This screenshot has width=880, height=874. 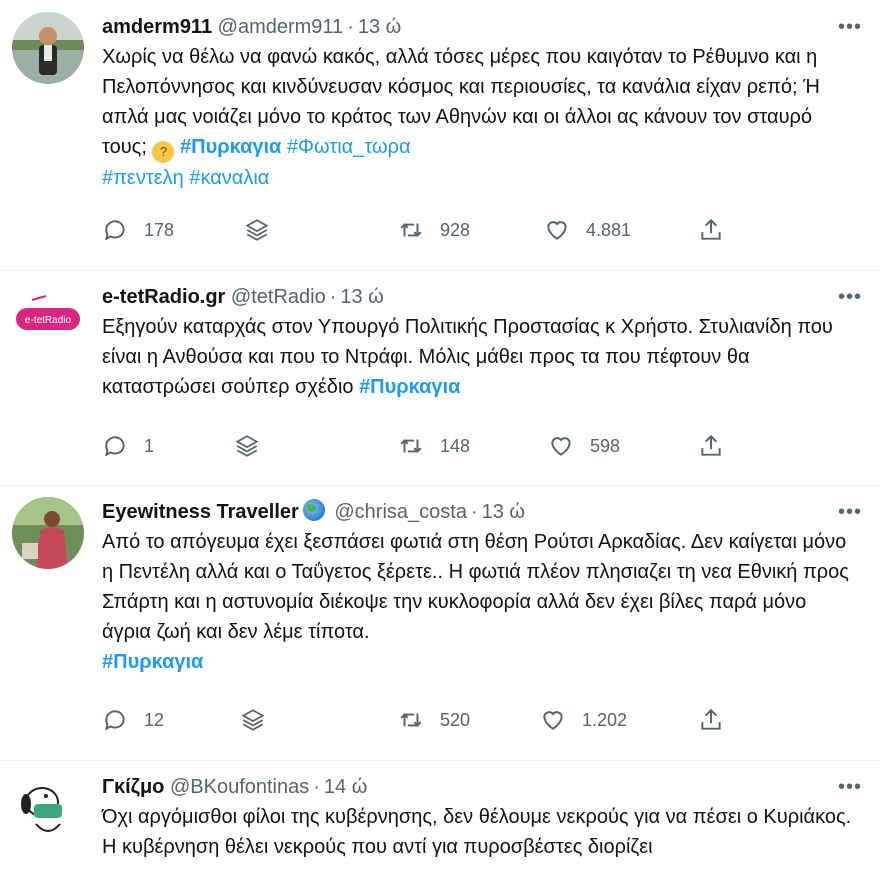 I want to click on hashtag: #πεντελη, so click(x=143, y=178).